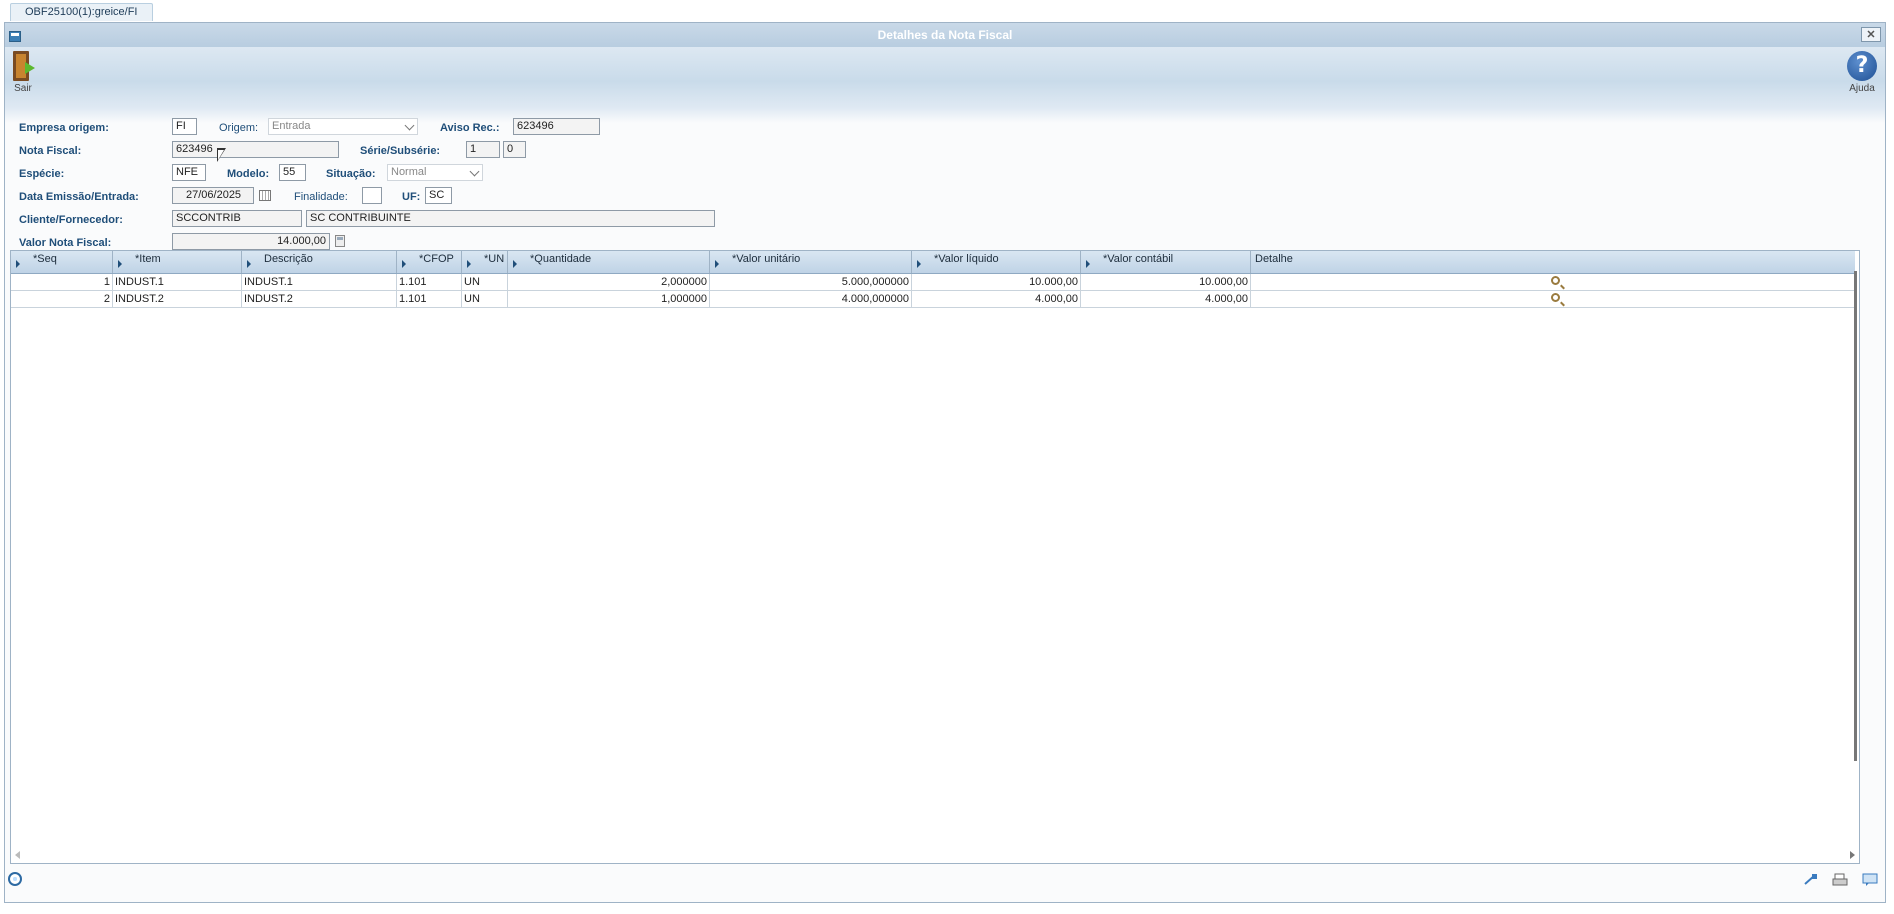 The image size is (1894, 914). Describe the element at coordinates (996, 299) in the screenshot. I see `cell-valor-liquido: 4.000,00` at that location.